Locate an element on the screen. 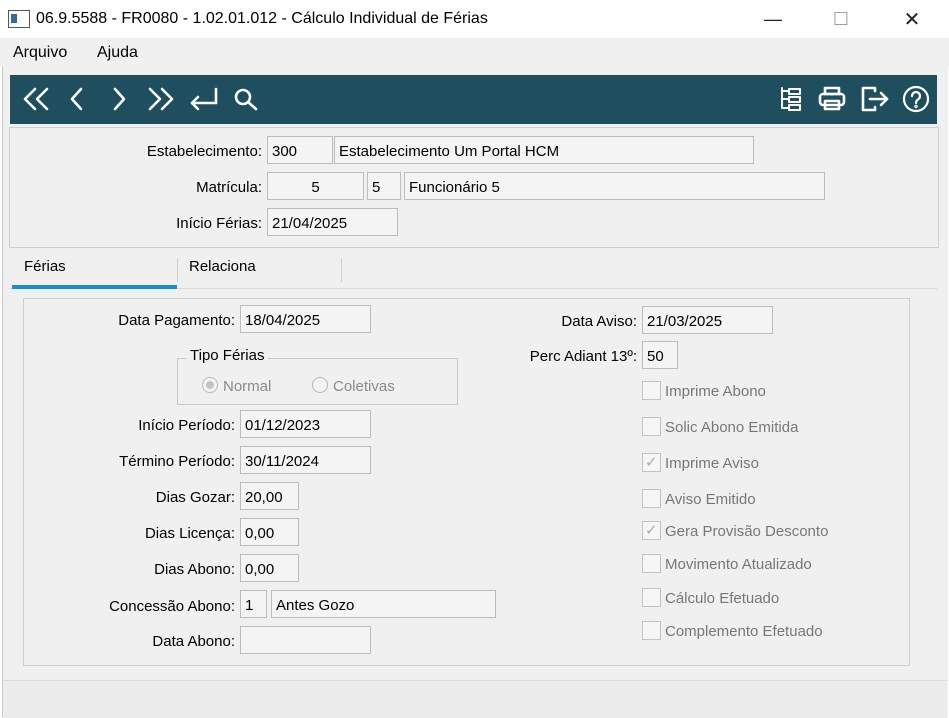 The width and height of the screenshot is (949, 718). data-pagamento-label: Data Pagamento: is located at coordinates (176, 320).